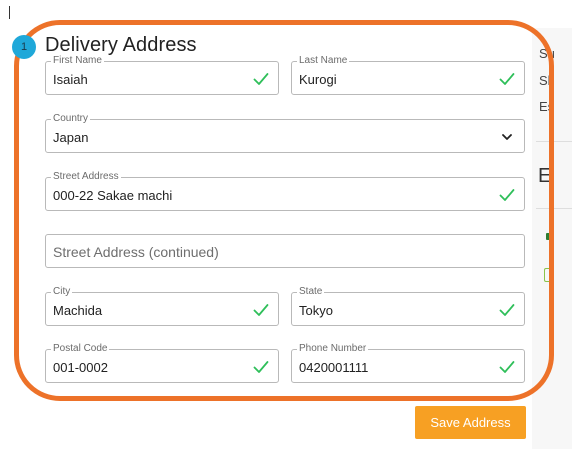 The width and height of the screenshot is (572, 449). What do you see at coordinates (311, 292) in the screenshot?
I see `state-label: State` at bounding box center [311, 292].